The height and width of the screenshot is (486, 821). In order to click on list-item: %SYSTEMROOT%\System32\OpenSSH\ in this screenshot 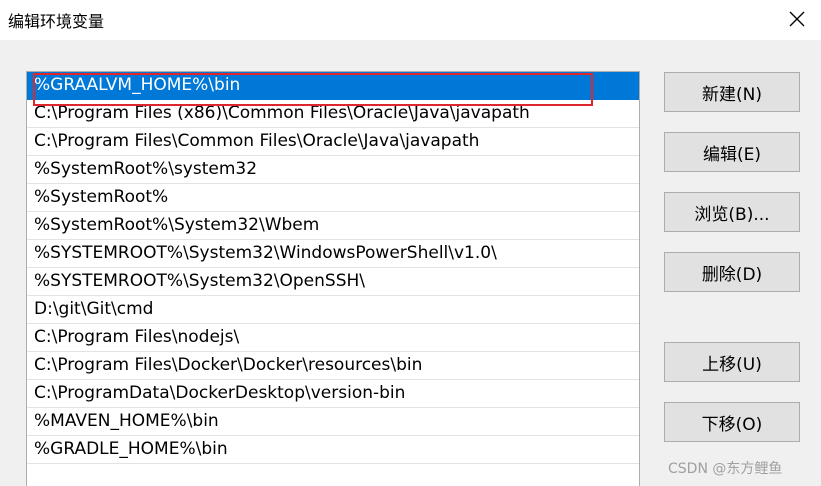, I will do `click(333, 282)`.